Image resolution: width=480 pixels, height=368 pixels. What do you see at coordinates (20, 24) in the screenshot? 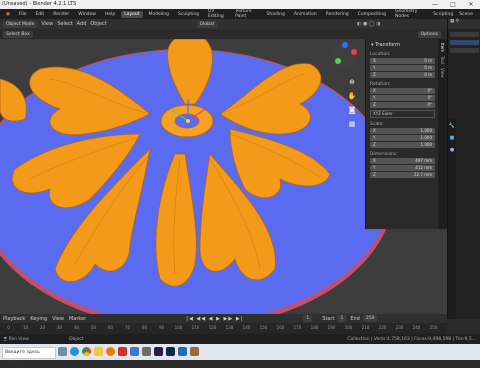
I see `mode-dropdown: Object Mode` at bounding box center [20, 24].